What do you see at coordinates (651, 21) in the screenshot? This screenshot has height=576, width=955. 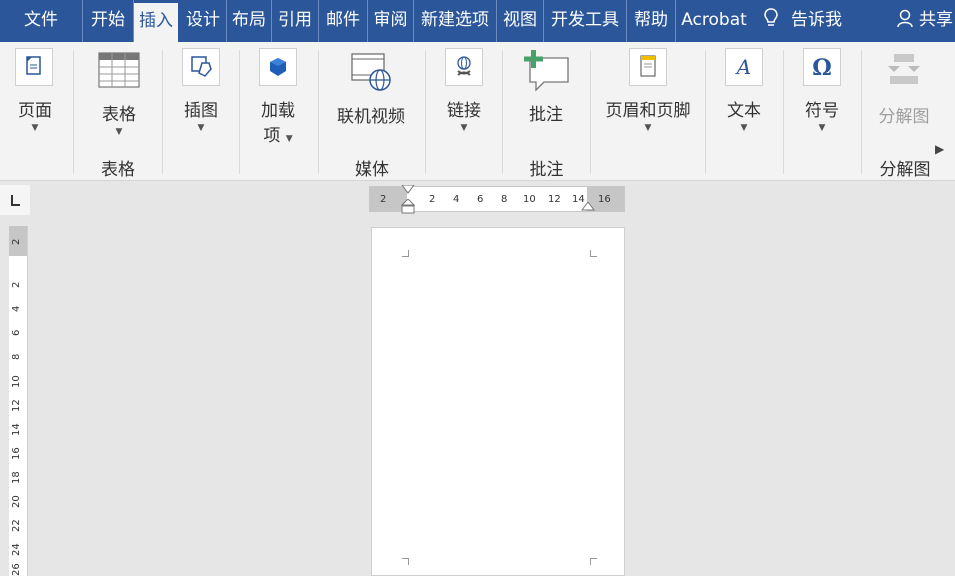 I see `tab-help: 帮助` at bounding box center [651, 21].